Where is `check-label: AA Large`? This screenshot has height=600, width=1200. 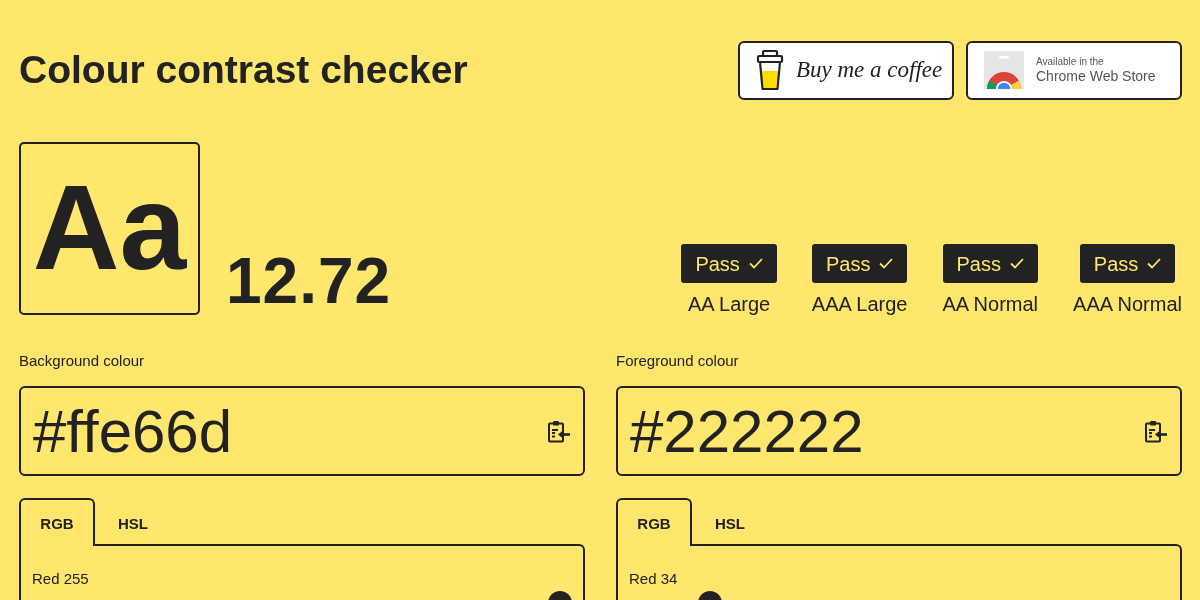 check-label: AA Large is located at coordinates (729, 304).